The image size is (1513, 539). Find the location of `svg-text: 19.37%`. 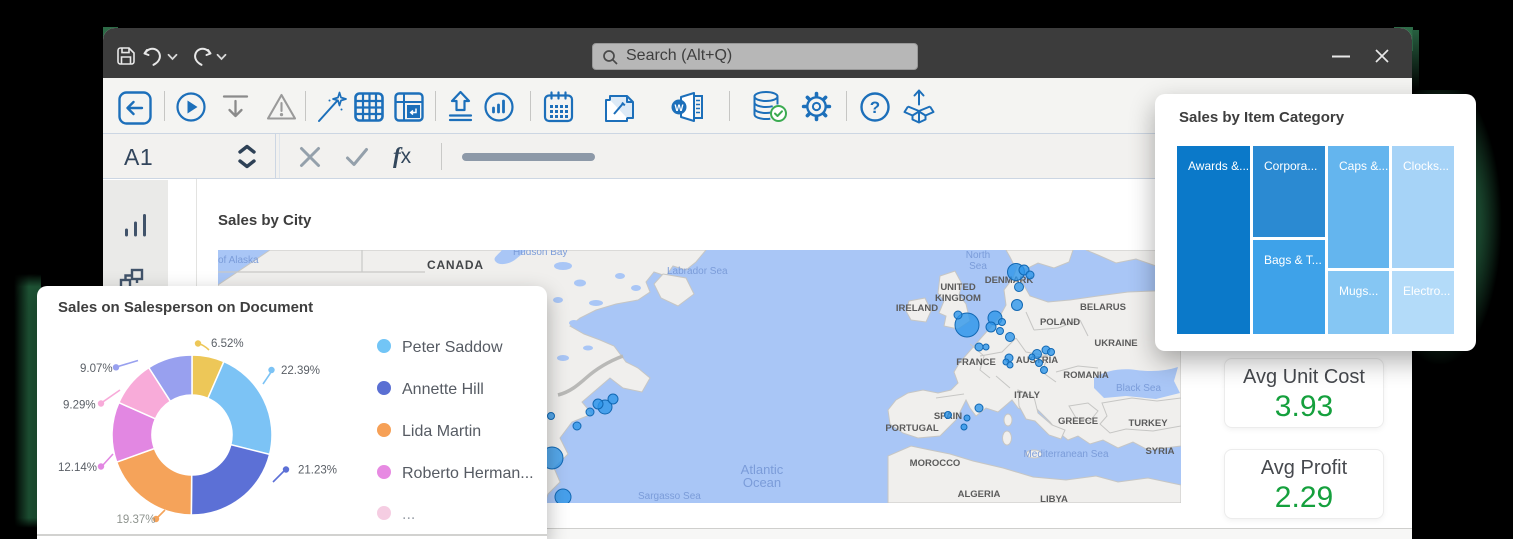

svg-text: 19.37% is located at coordinates (136, 520).